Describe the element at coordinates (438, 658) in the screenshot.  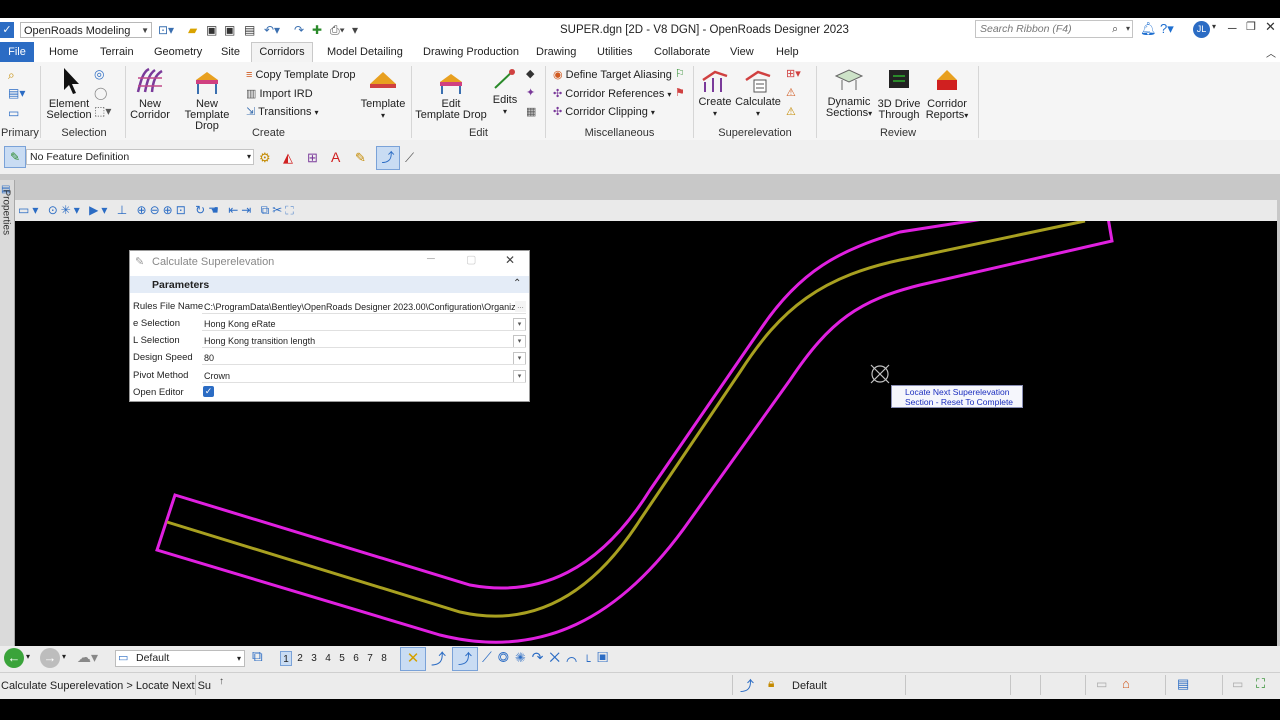
I see `snap-tool-icon: ⤴` at that location.